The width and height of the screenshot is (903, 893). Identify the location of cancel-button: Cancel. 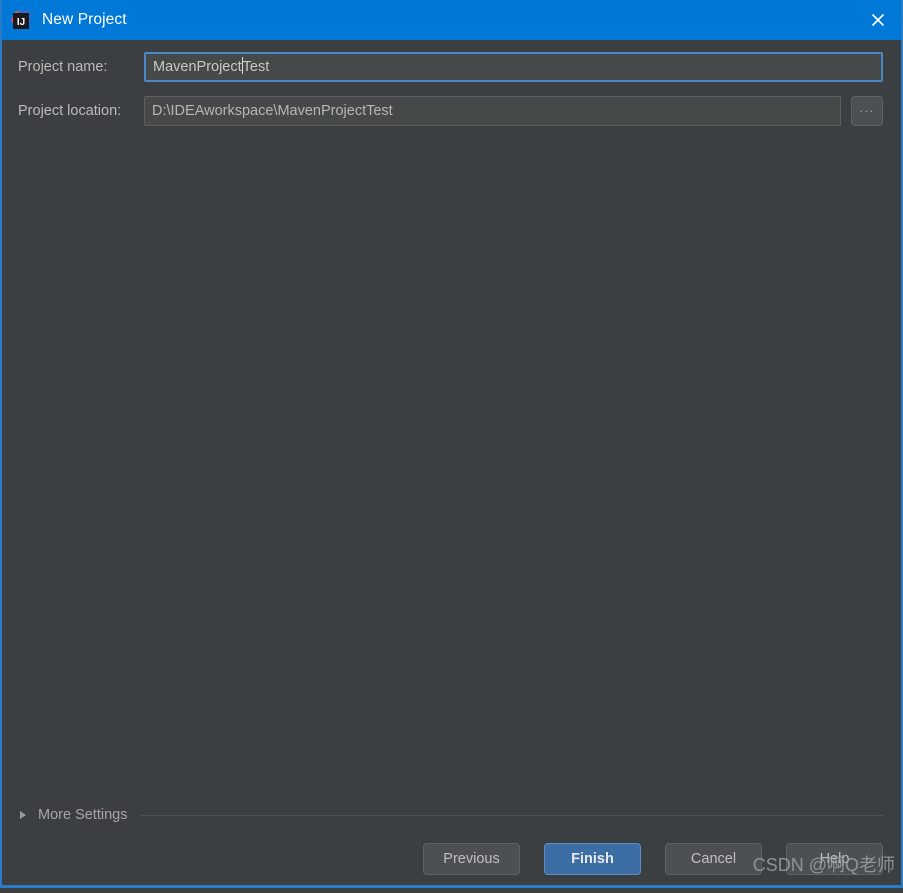
(713, 859).